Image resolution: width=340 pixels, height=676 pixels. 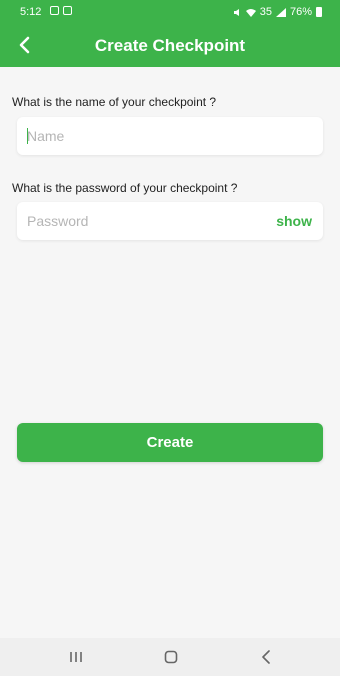 What do you see at coordinates (294, 221) in the screenshot?
I see `show-password-button: show` at bounding box center [294, 221].